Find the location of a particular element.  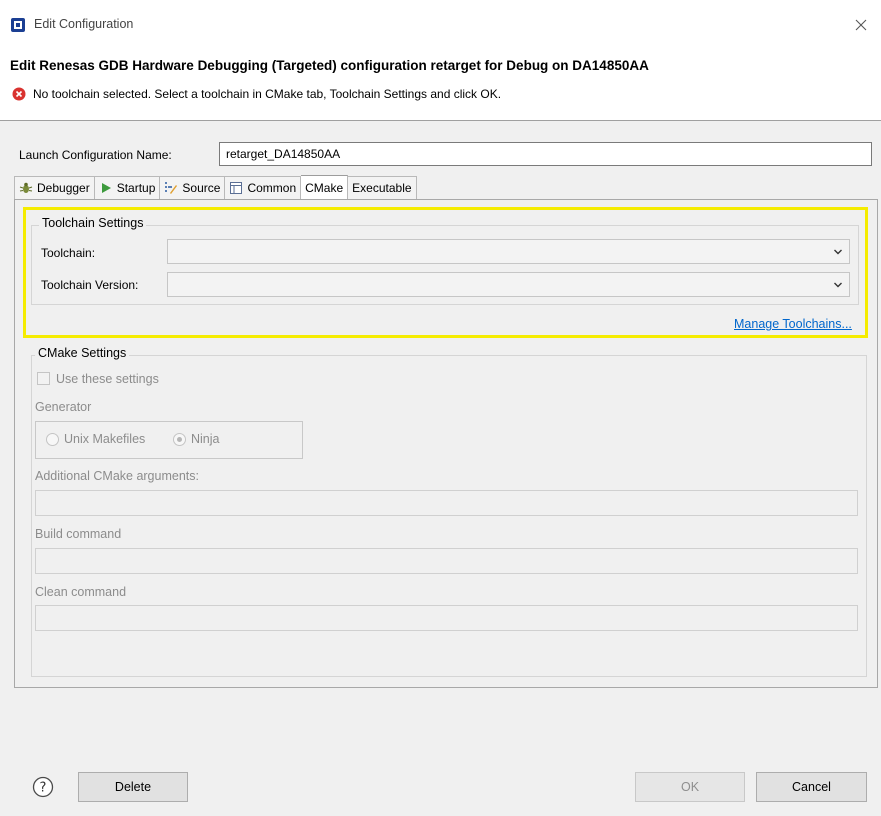

tab-label: Common is located at coordinates (272, 188).